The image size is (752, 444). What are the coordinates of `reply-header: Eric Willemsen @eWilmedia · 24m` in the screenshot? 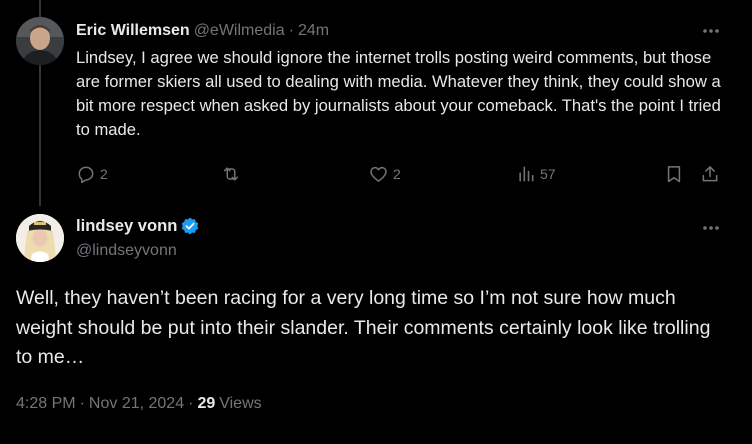 It's located at (202, 31).